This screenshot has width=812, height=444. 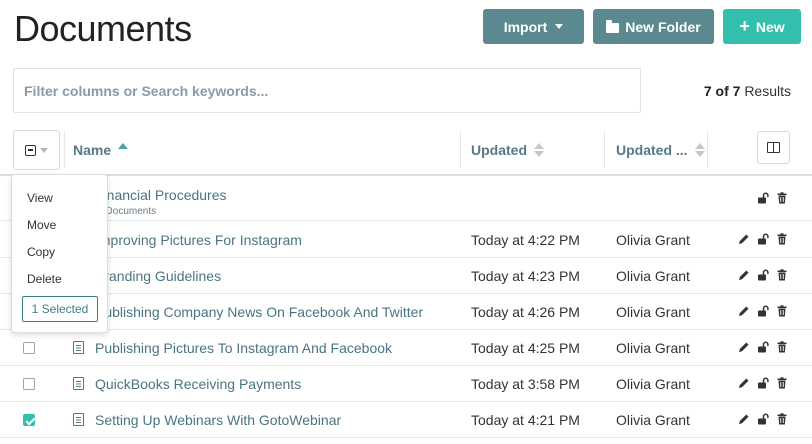 What do you see at coordinates (722, 91) in the screenshot?
I see `results-of: of` at bounding box center [722, 91].